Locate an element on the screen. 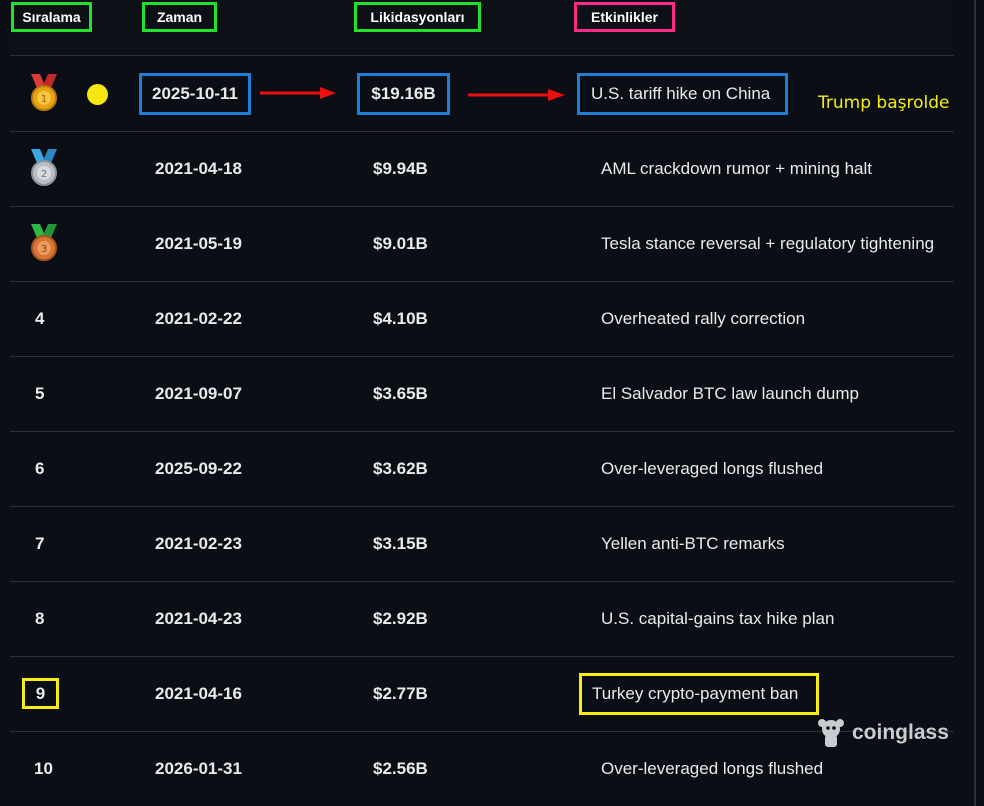  rank-cell: 10 is located at coordinates (43, 768).